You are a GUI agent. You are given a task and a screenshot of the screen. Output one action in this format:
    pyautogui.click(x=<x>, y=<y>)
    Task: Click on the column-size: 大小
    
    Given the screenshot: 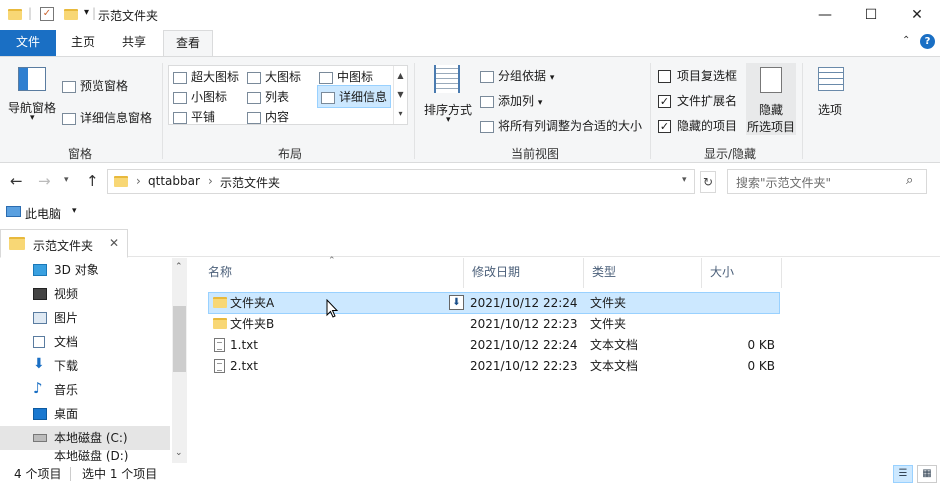 What is the action you would take?
    pyautogui.click(x=742, y=273)
    